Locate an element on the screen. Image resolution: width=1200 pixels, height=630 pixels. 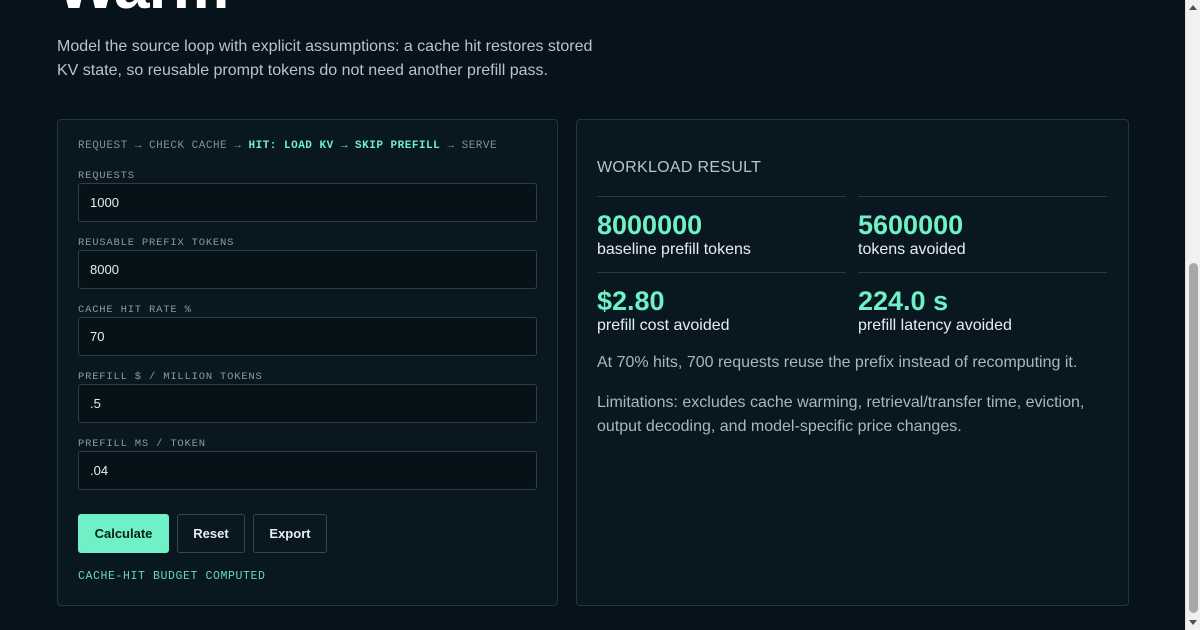
metric-value: 5600000 is located at coordinates (911, 225).